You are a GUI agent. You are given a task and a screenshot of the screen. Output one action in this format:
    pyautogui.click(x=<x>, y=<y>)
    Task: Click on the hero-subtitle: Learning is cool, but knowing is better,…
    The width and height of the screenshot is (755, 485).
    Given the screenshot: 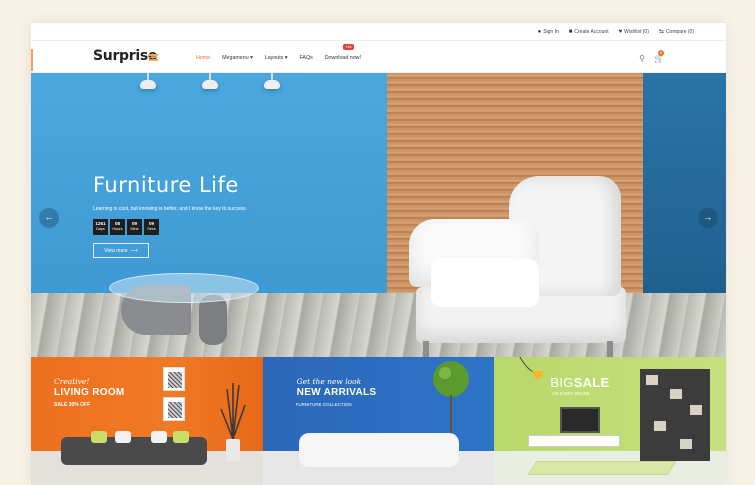 What is the action you would take?
    pyautogui.click(x=169, y=209)
    